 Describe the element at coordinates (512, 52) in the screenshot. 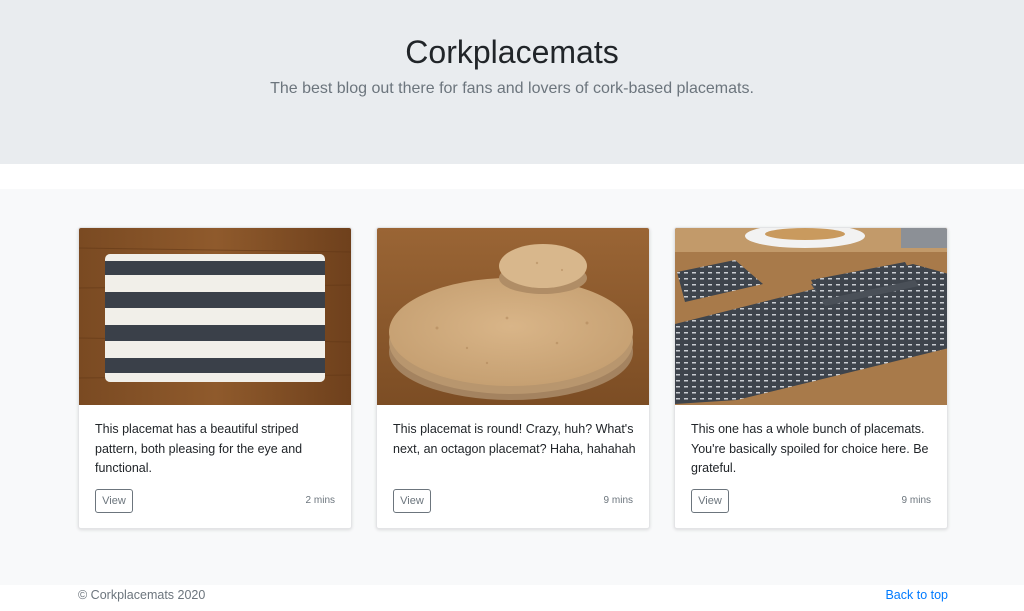

I see `page-title: Corkplacemats` at that location.